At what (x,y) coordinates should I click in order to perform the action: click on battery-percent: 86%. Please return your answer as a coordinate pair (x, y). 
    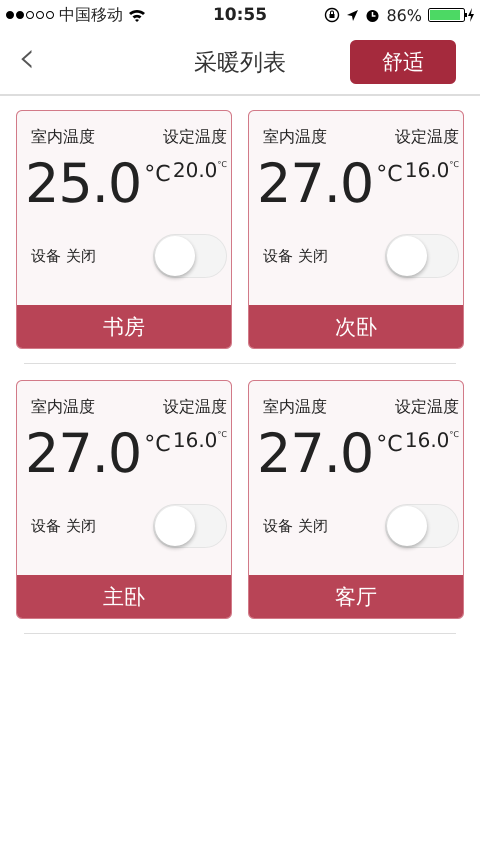
    Looking at the image, I should click on (404, 15).